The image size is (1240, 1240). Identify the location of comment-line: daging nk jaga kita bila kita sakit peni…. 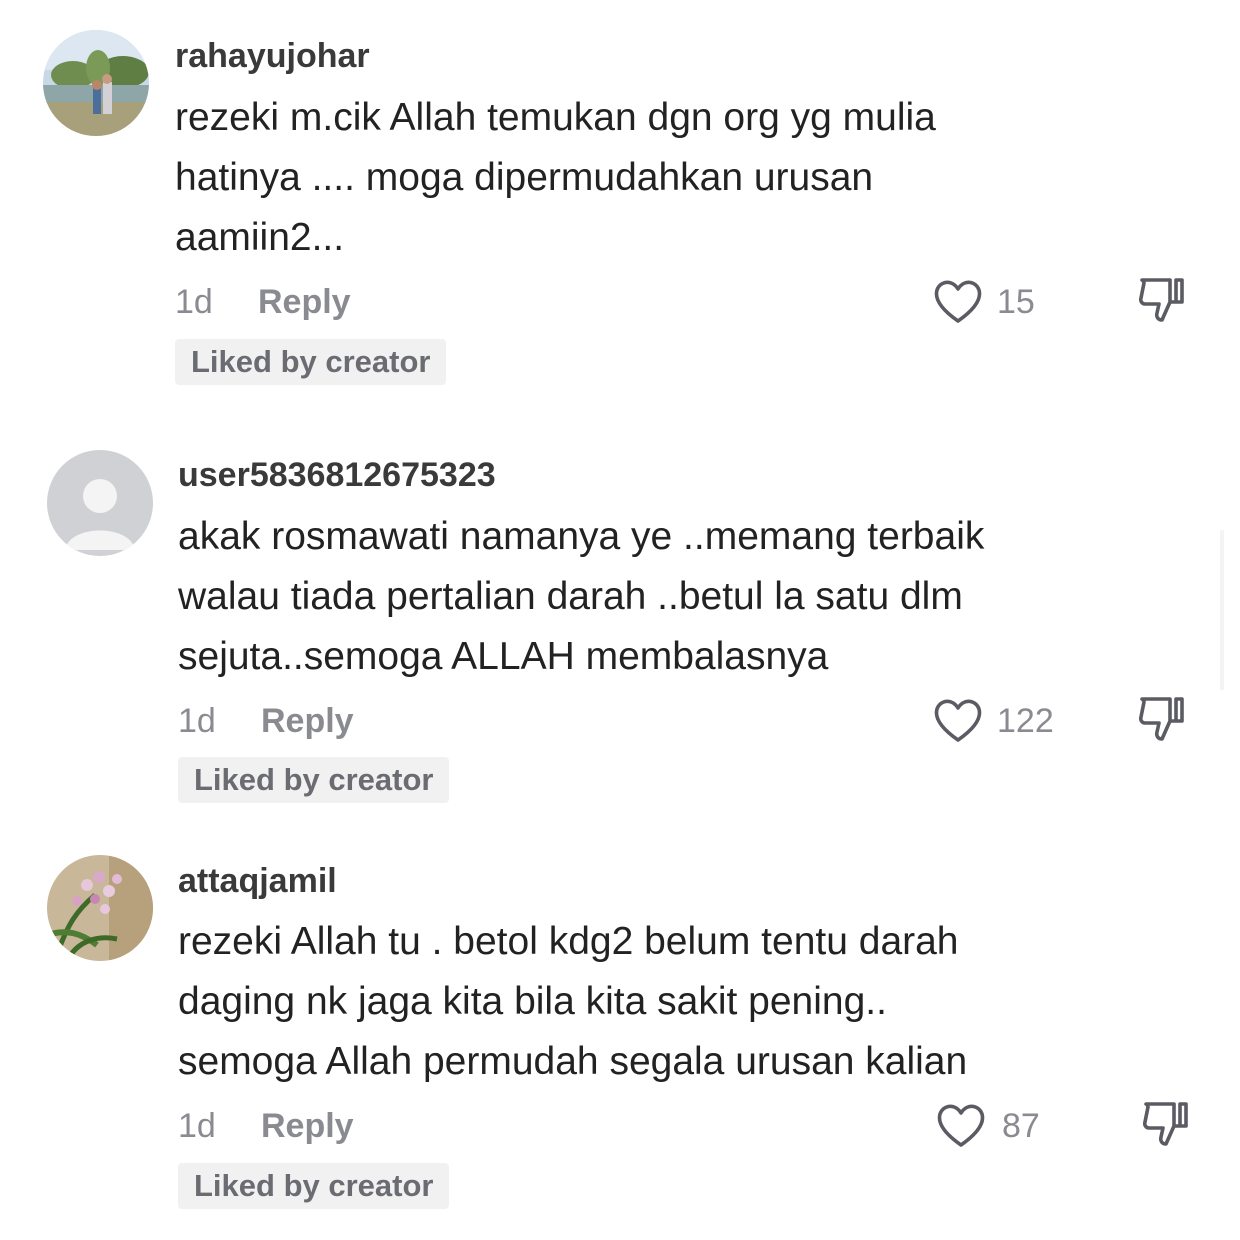
(532, 1001).